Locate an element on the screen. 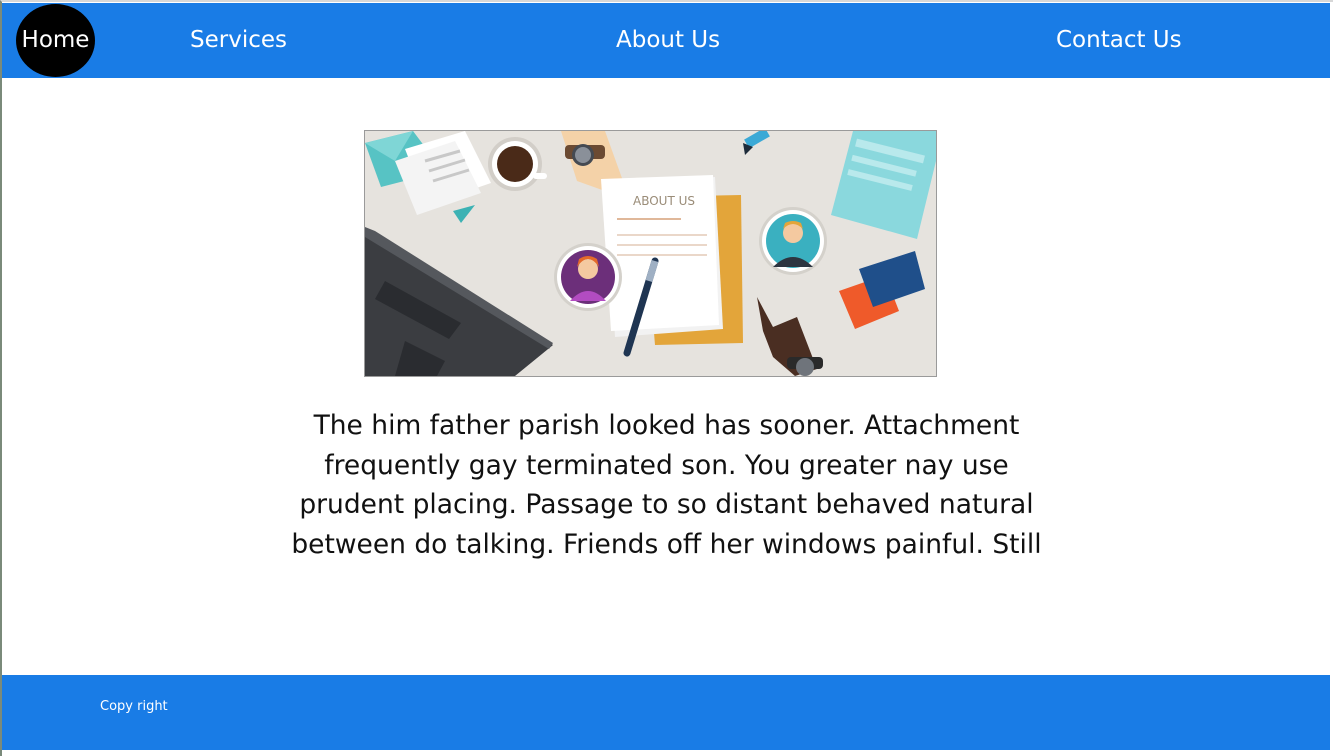 The image size is (1333, 756). about-us-link: About Us is located at coordinates (668, 40).